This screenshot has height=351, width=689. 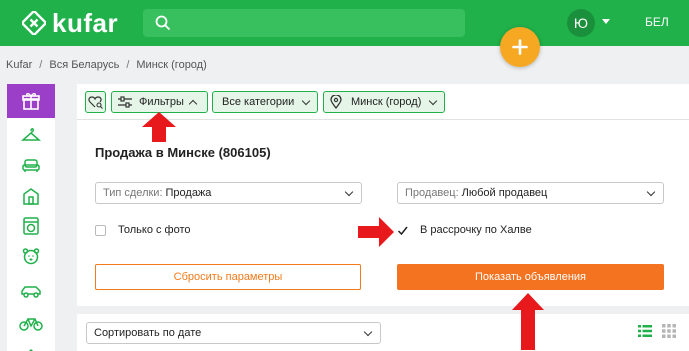 I want to click on sort-select: Сортировать по дате, so click(x=233, y=333).